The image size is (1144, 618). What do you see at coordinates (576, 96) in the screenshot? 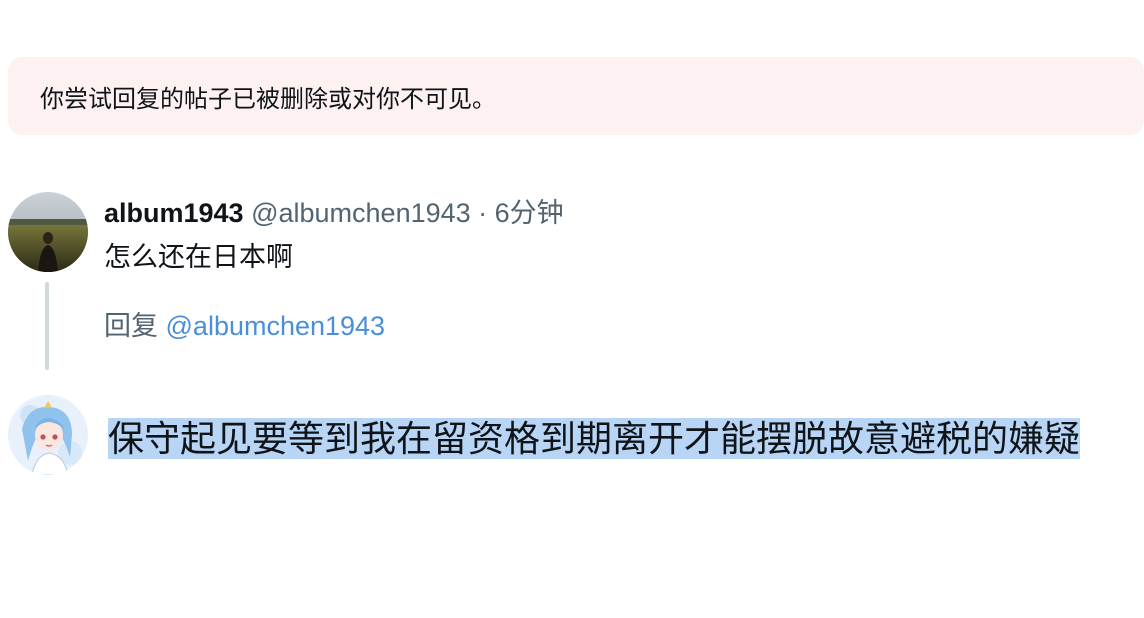
I see `error-notice-banner: 你尝试回复的帖子已被删除或对你不可见。` at bounding box center [576, 96].